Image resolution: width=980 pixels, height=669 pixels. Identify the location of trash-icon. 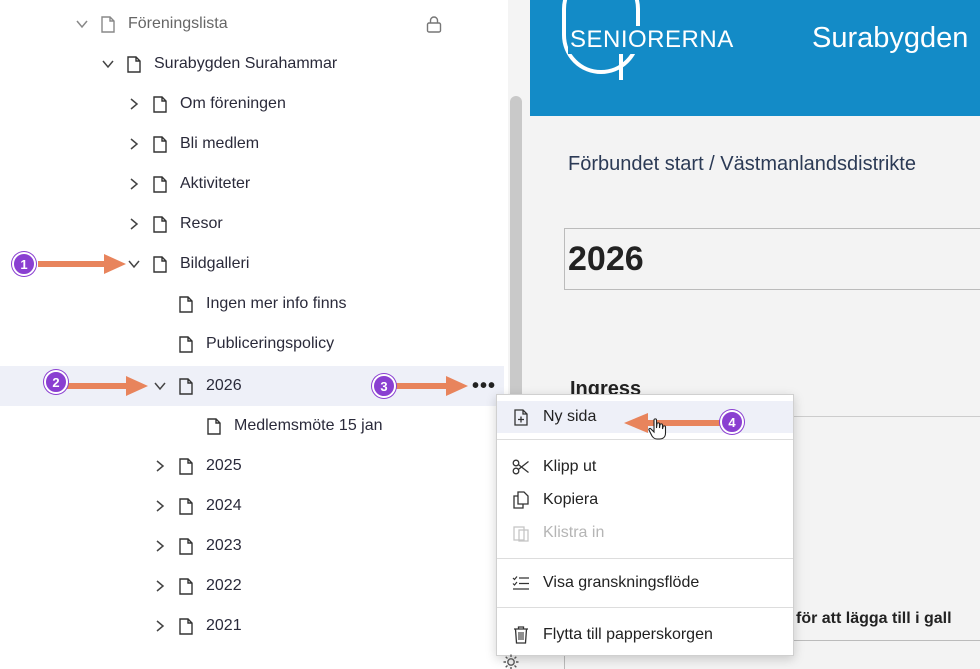
(521, 635).